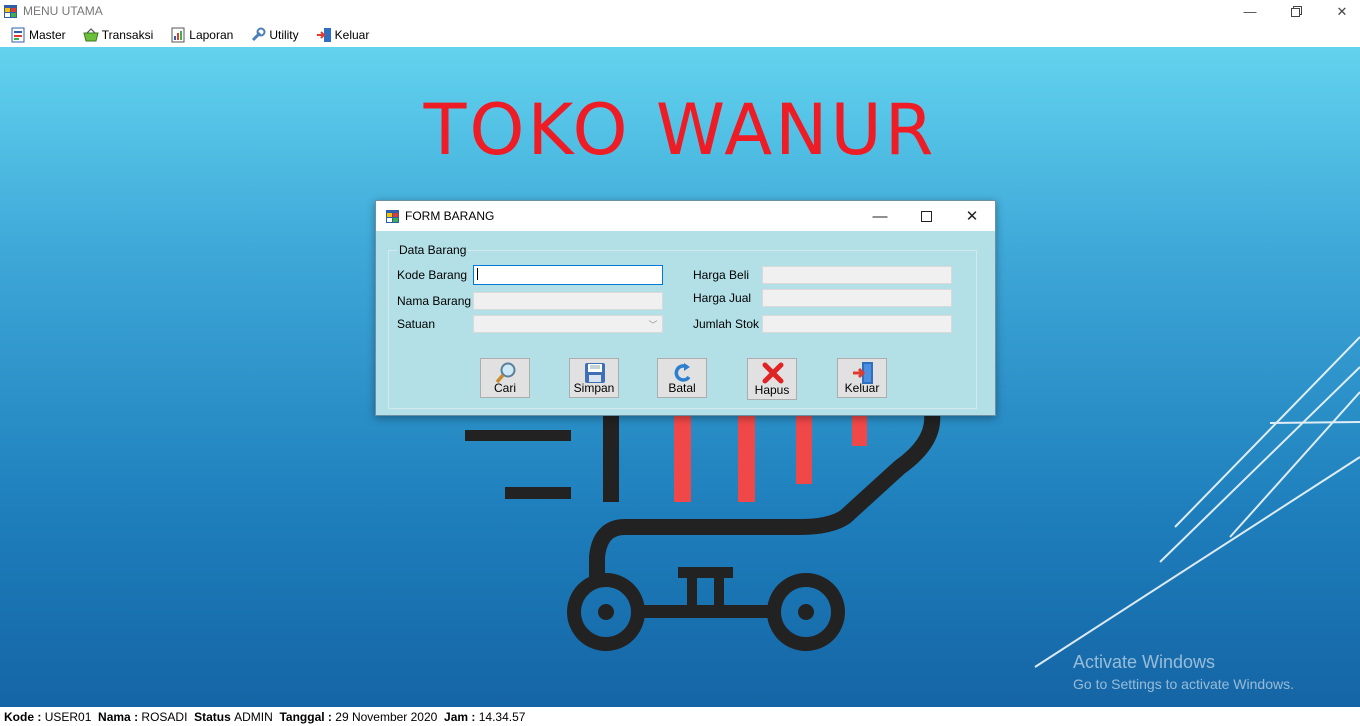  I want to click on activation-line1: Activate Windows, so click(1144, 662).